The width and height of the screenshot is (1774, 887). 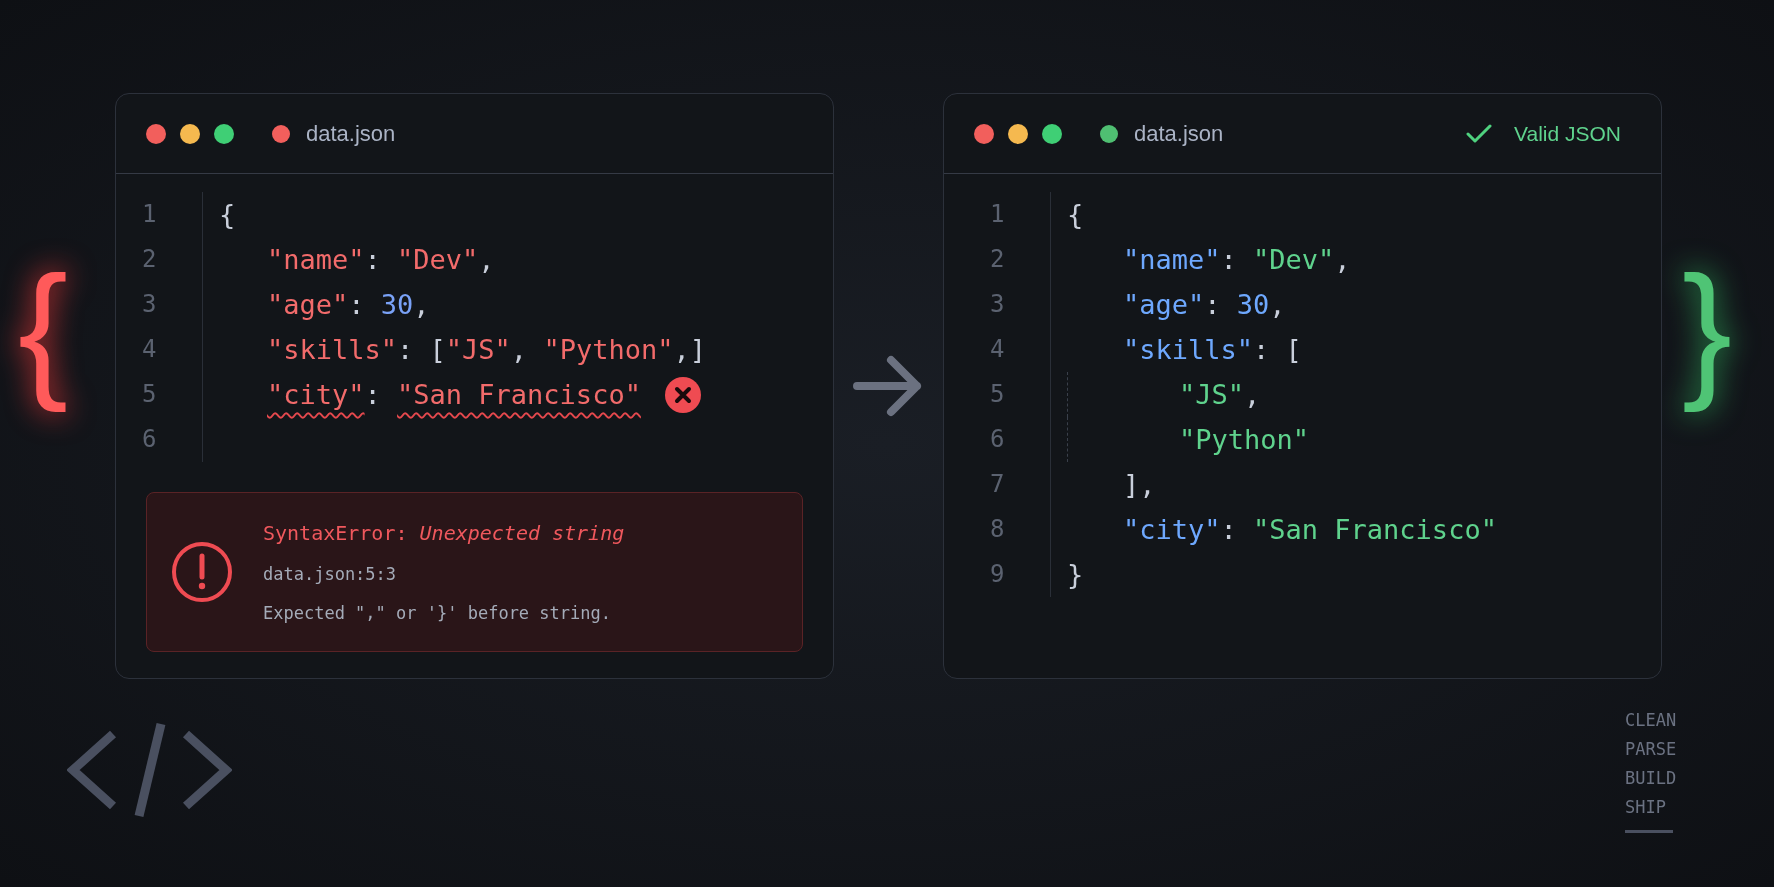 What do you see at coordinates (1651, 749) in the screenshot?
I see `step-label: PARSE` at bounding box center [1651, 749].